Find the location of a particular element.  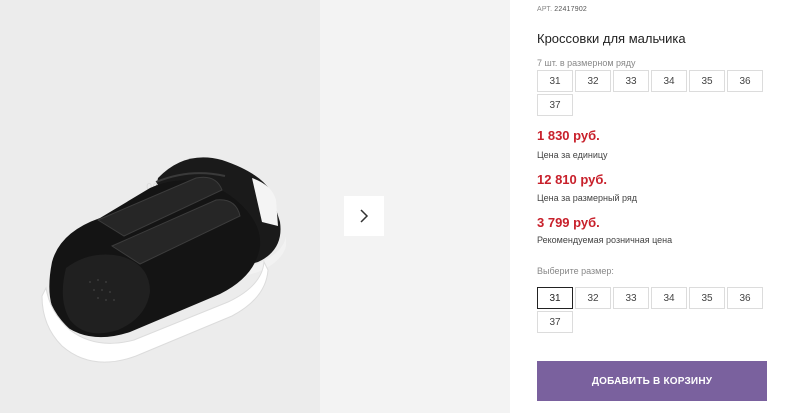

size-option-37: 37 is located at coordinates (555, 322).